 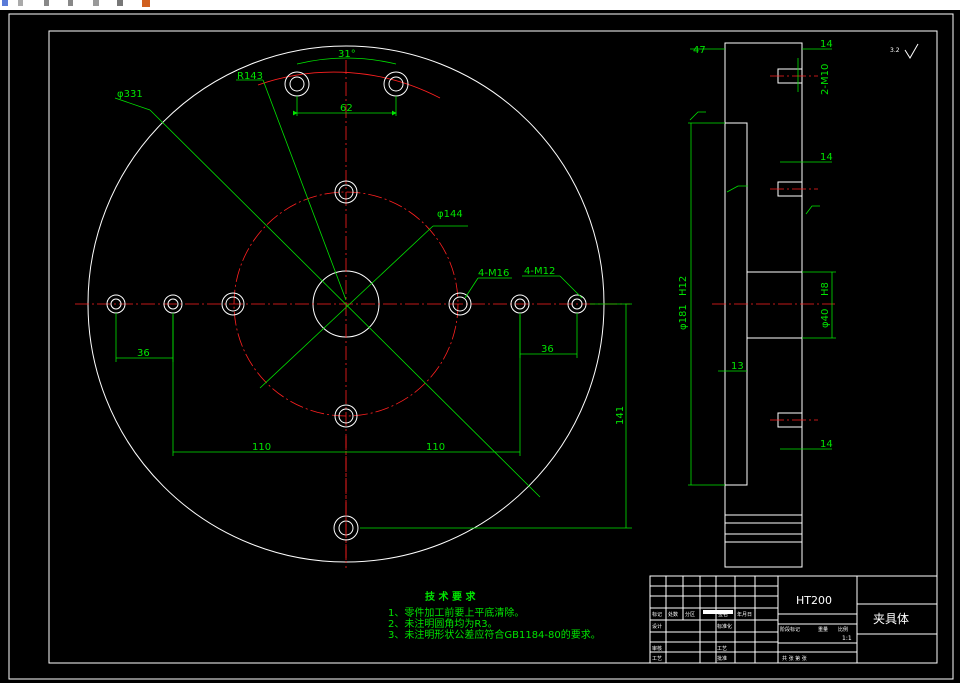 What do you see at coordinates (826, 44) in the screenshot?
I see `dim-14-a-label: 14` at bounding box center [826, 44].